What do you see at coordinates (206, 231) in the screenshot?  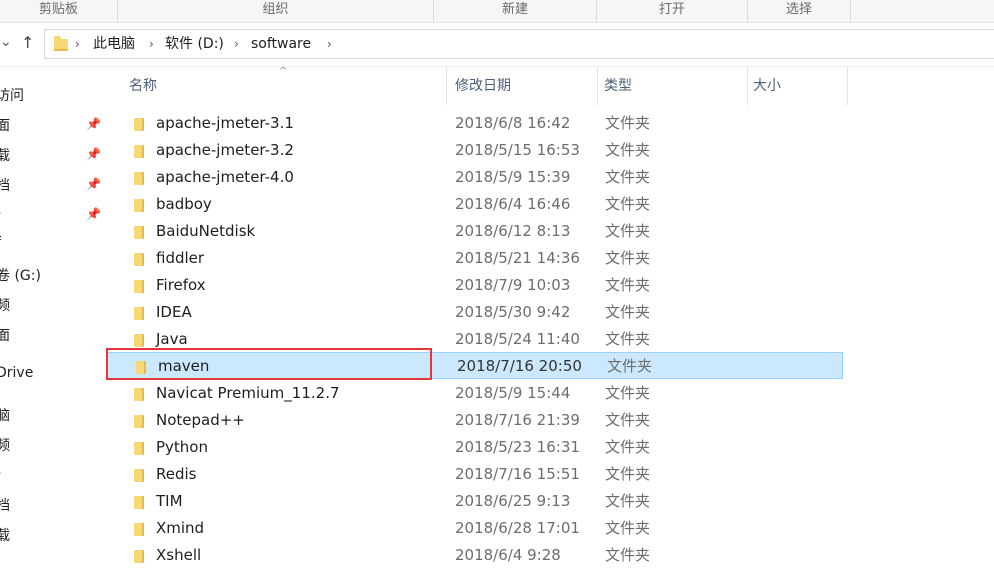 I see `file-name: BaiduNetdisk` at bounding box center [206, 231].